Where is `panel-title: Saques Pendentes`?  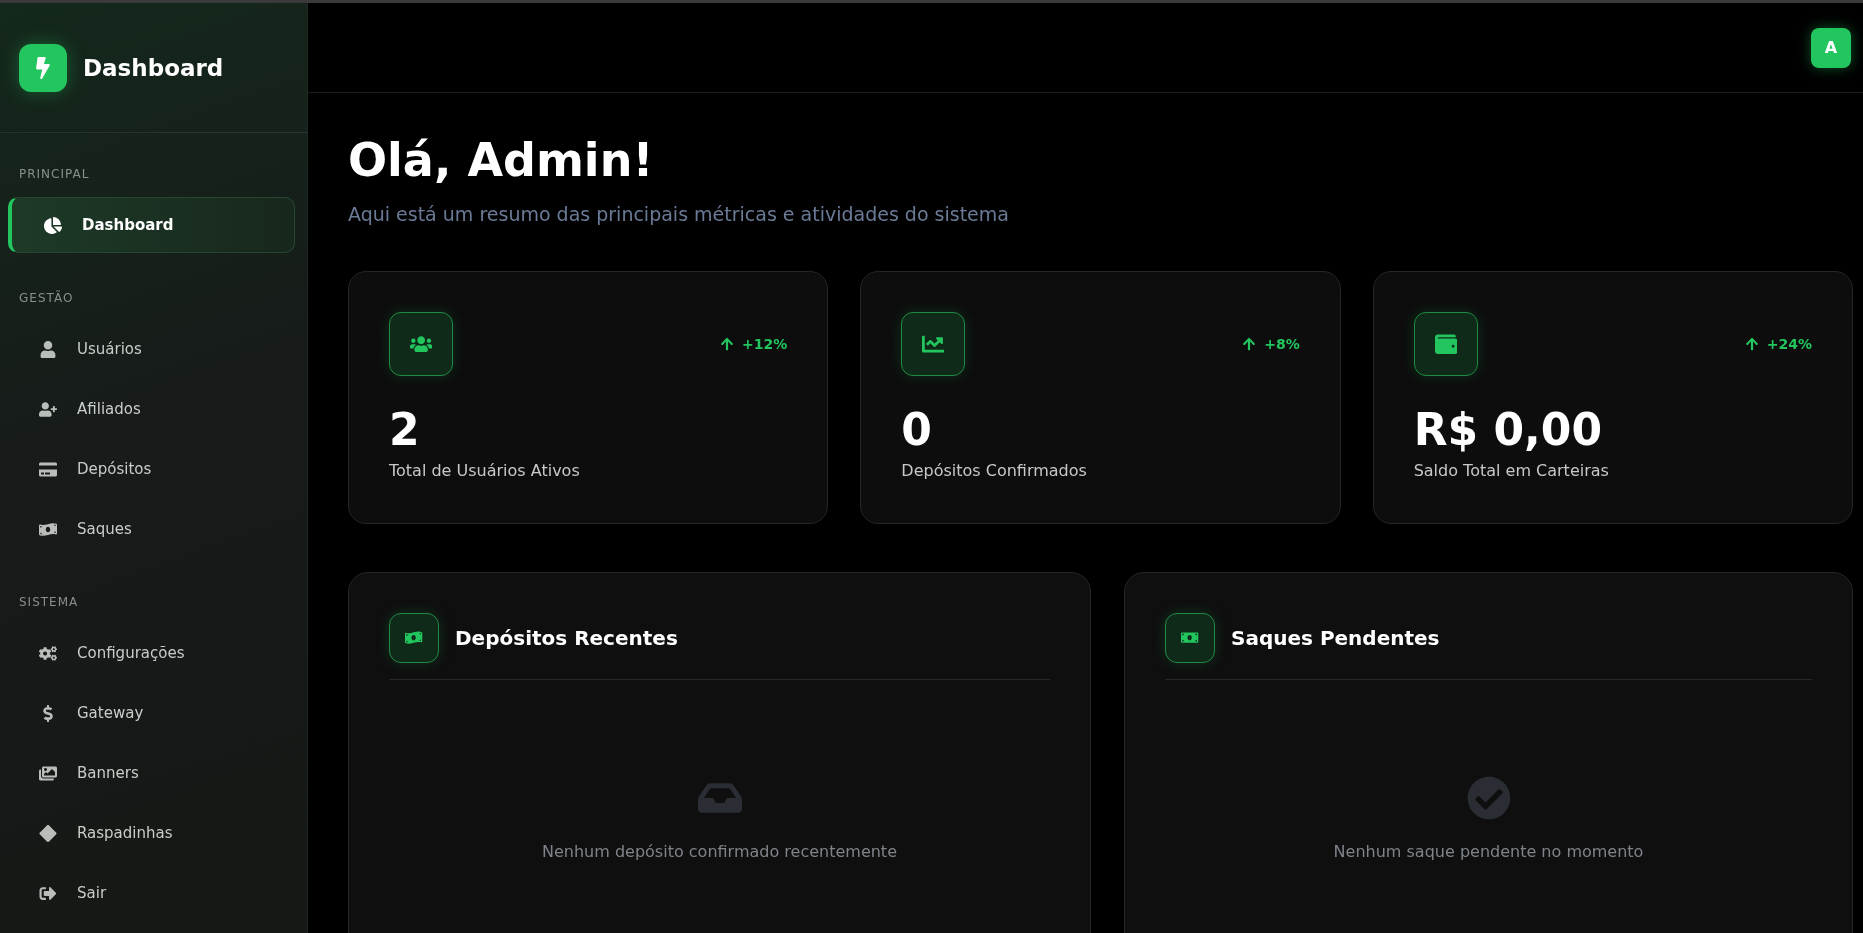
panel-title: Saques Pendentes is located at coordinates (1335, 638).